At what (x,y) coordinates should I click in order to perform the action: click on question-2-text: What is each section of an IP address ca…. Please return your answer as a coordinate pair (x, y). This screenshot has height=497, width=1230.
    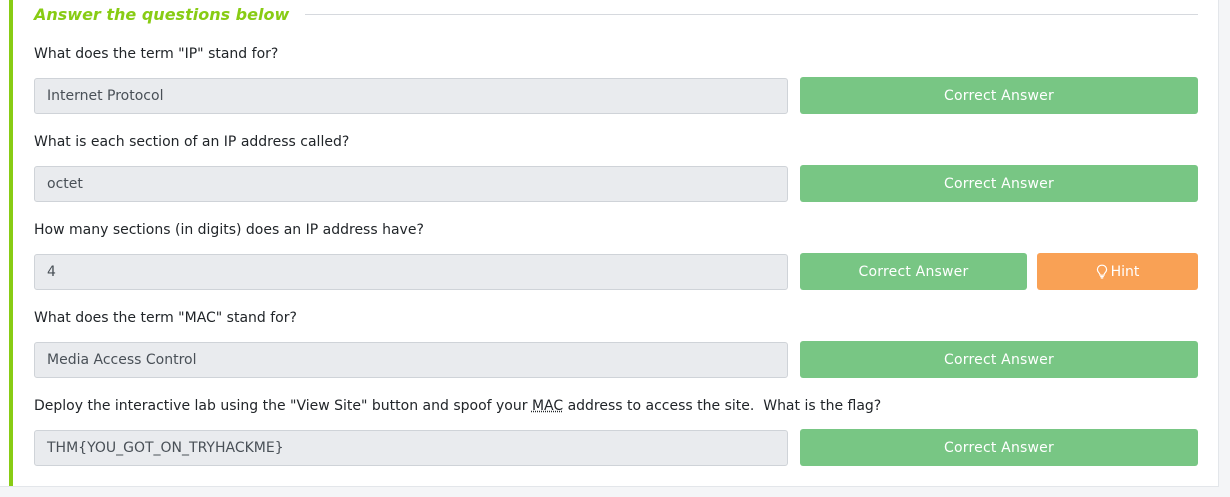
    Looking at the image, I should click on (192, 142).